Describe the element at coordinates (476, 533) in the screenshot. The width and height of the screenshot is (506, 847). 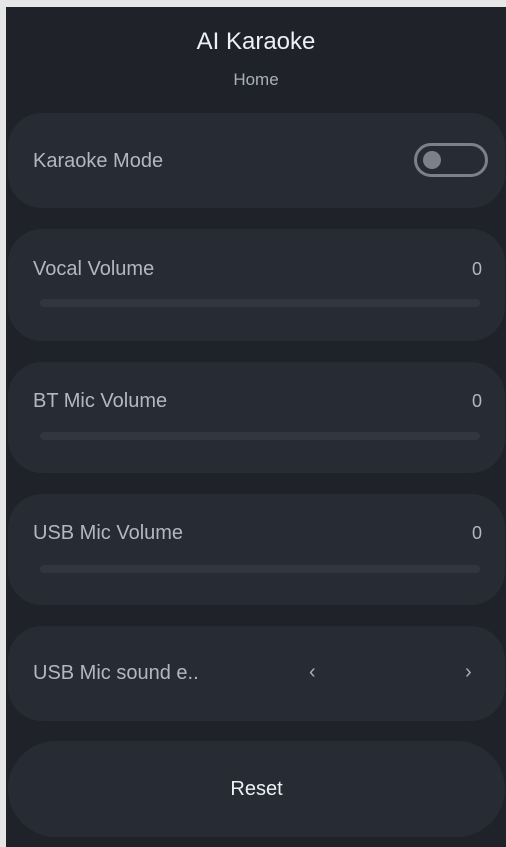
I see `usb-mic-volume-value: 0` at that location.